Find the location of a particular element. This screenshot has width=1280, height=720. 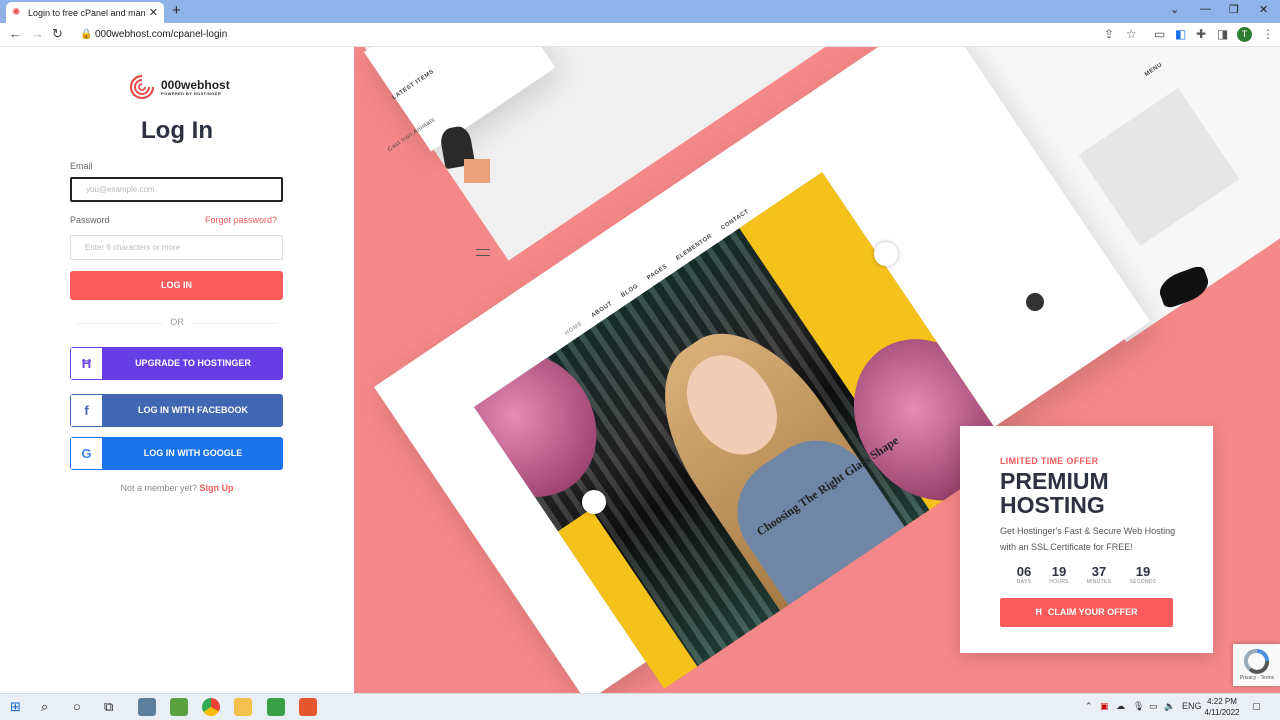

camtasia-orange-icon is located at coordinates (308, 707).